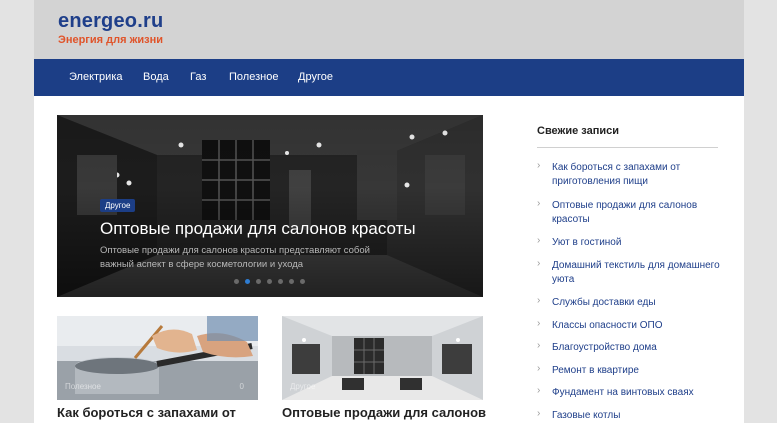  Describe the element at coordinates (258, 229) in the screenshot. I see `hero-title: Оптовые продажи для салонов красоты` at that location.